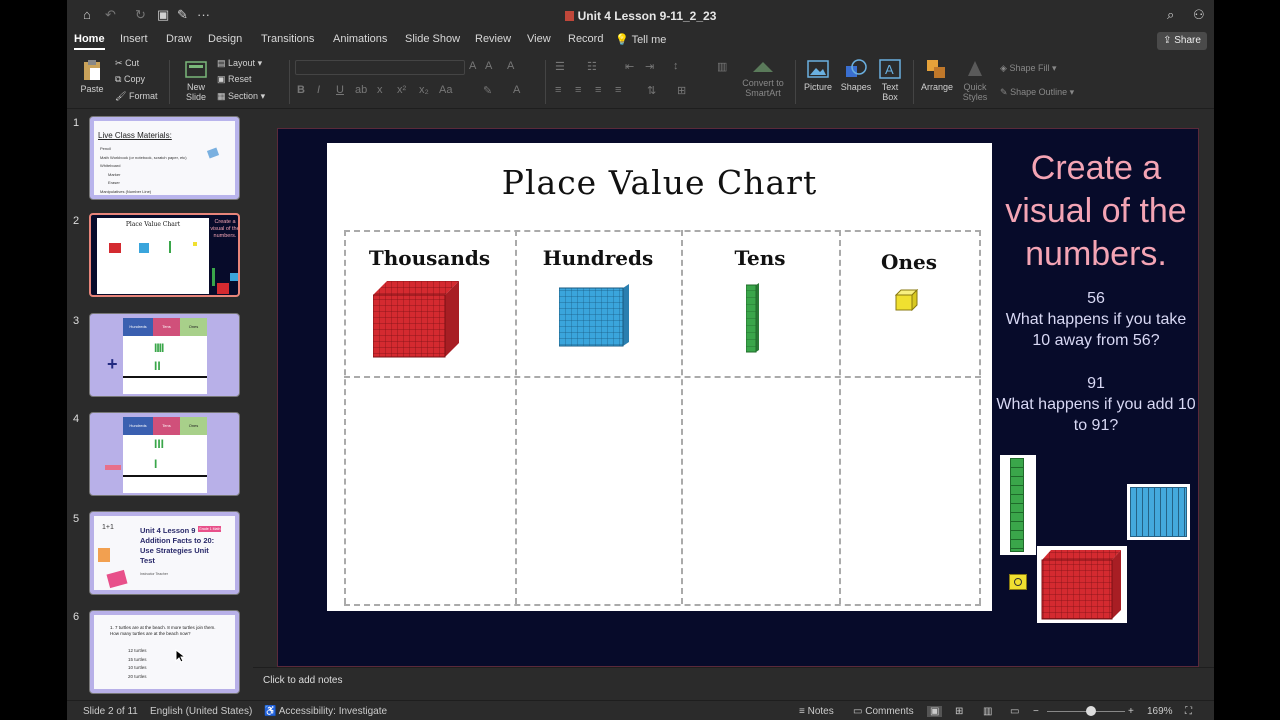  I want to click on hundreds-flat-manipulative, so click(1158, 512).